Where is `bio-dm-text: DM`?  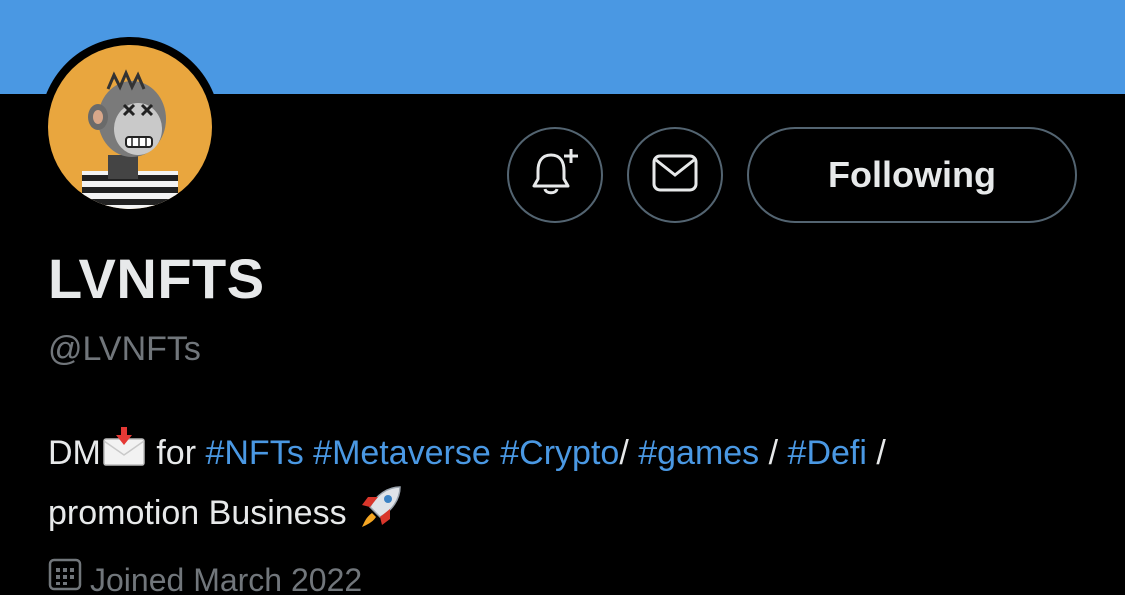
bio-dm-text: DM is located at coordinates (74, 453).